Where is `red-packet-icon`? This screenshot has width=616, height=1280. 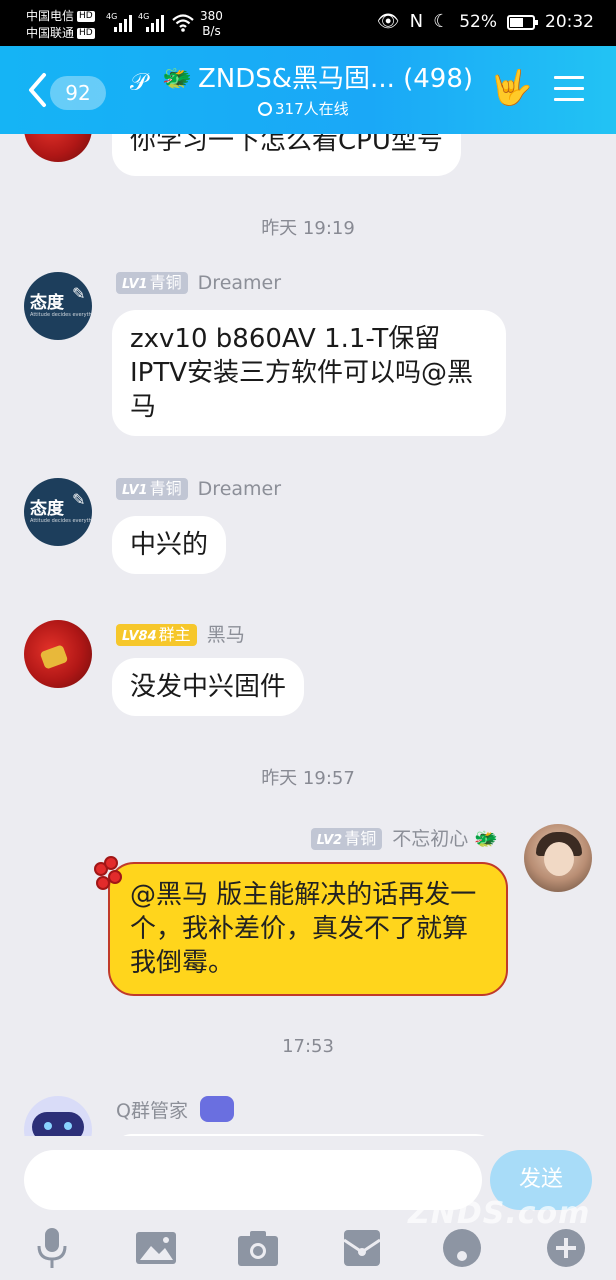 red-packet-icon is located at coordinates (362, 1248).